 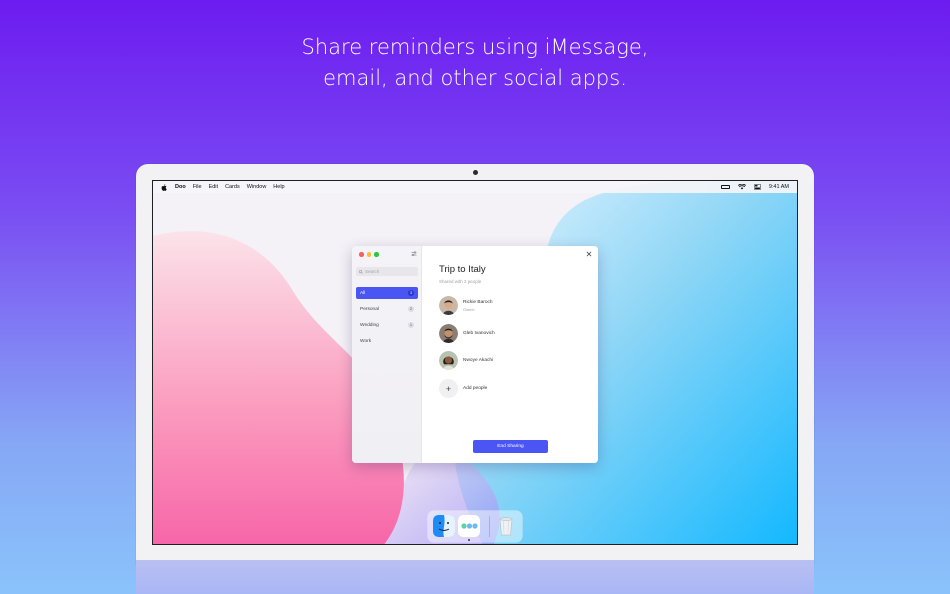 I want to click on menu-bar: Doo File Edit Cards Window Help 9:41 AM, so click(x=475, y=187).